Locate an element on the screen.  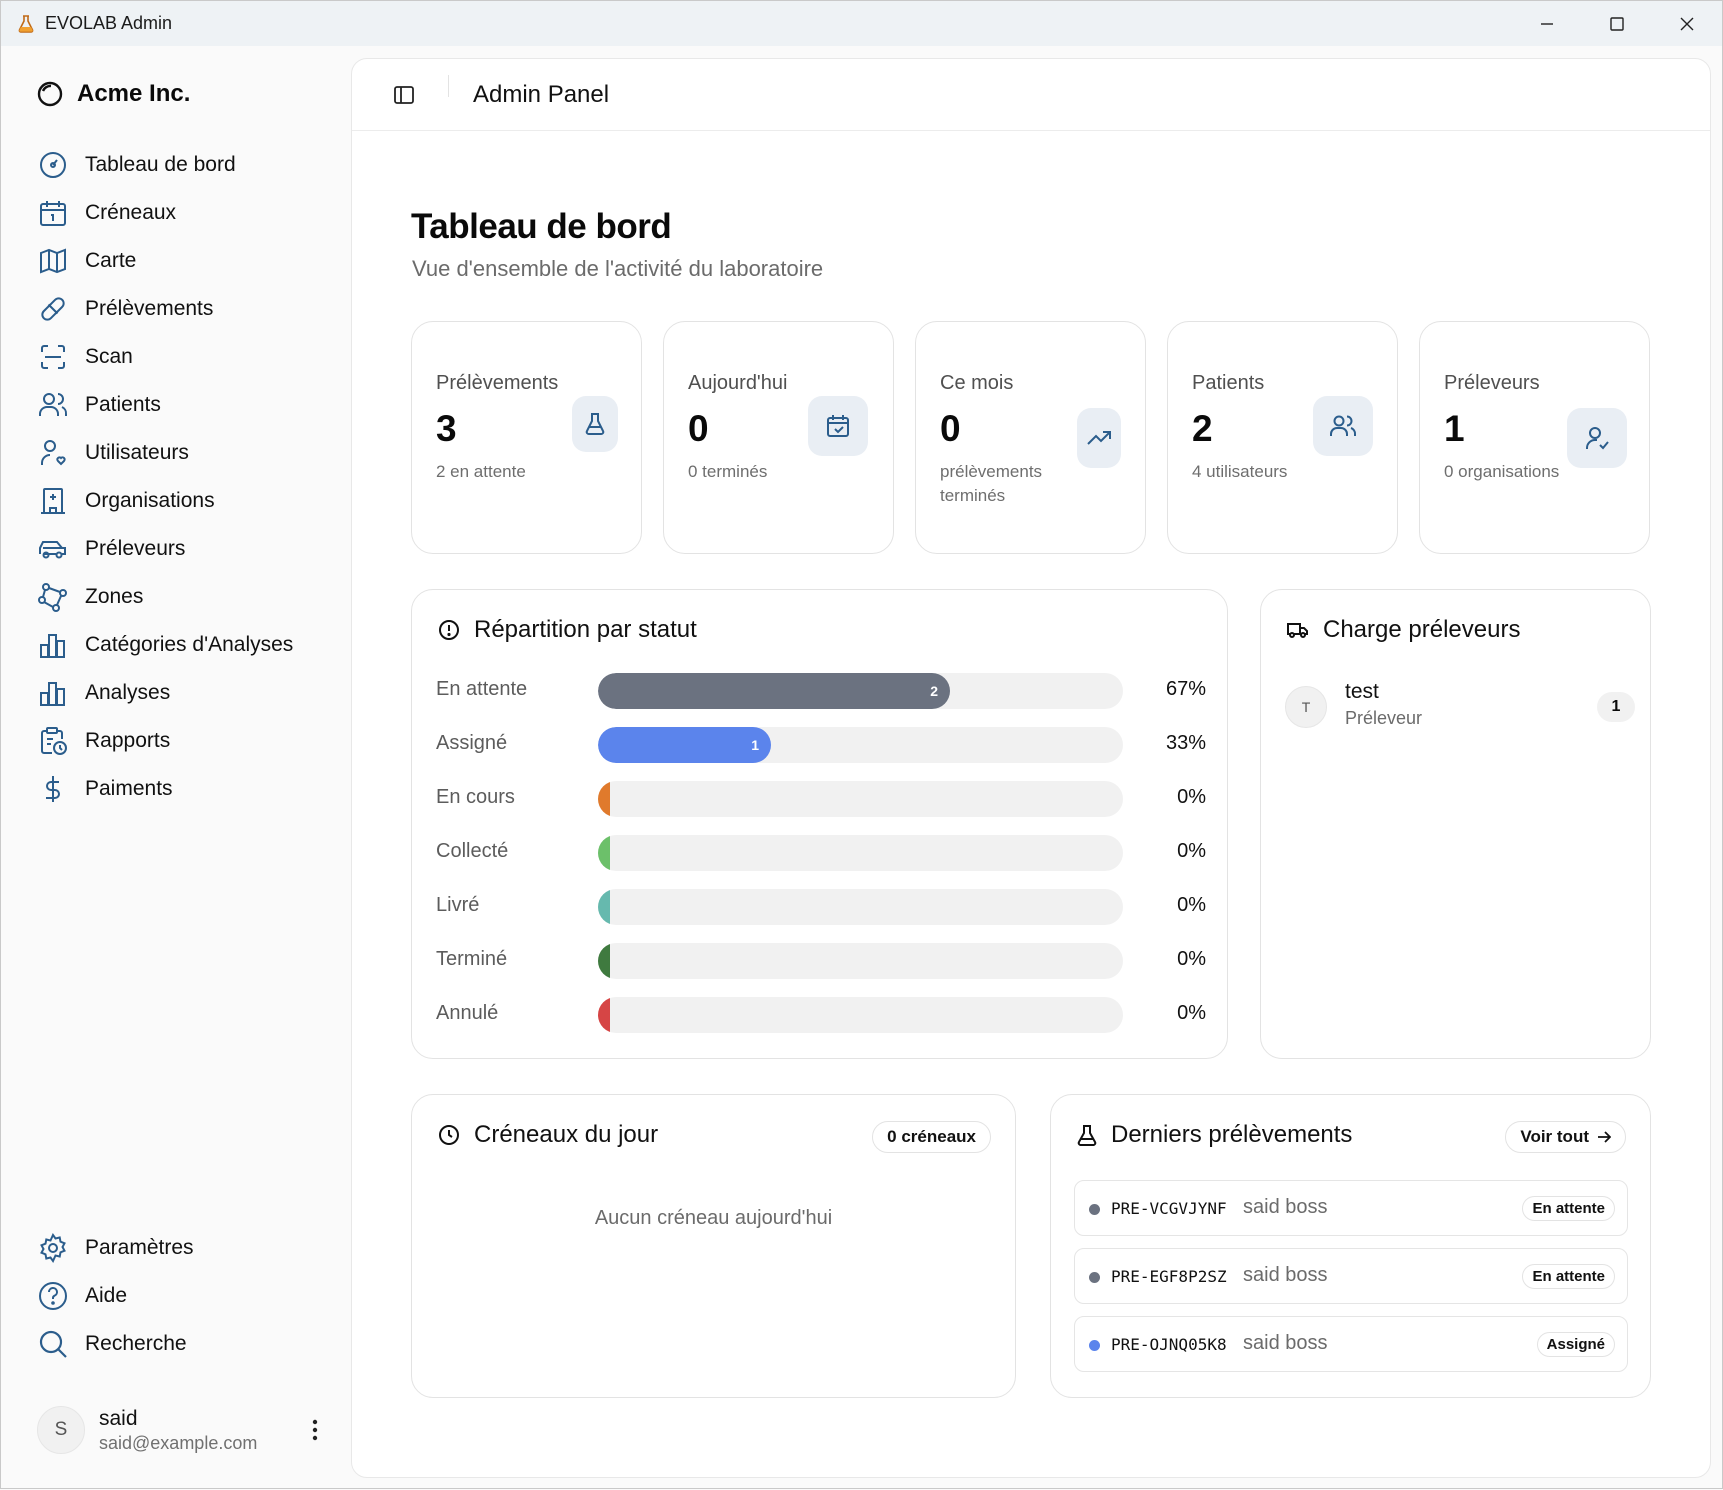
preleveur-name: test is located at coordinates (1362, 691).